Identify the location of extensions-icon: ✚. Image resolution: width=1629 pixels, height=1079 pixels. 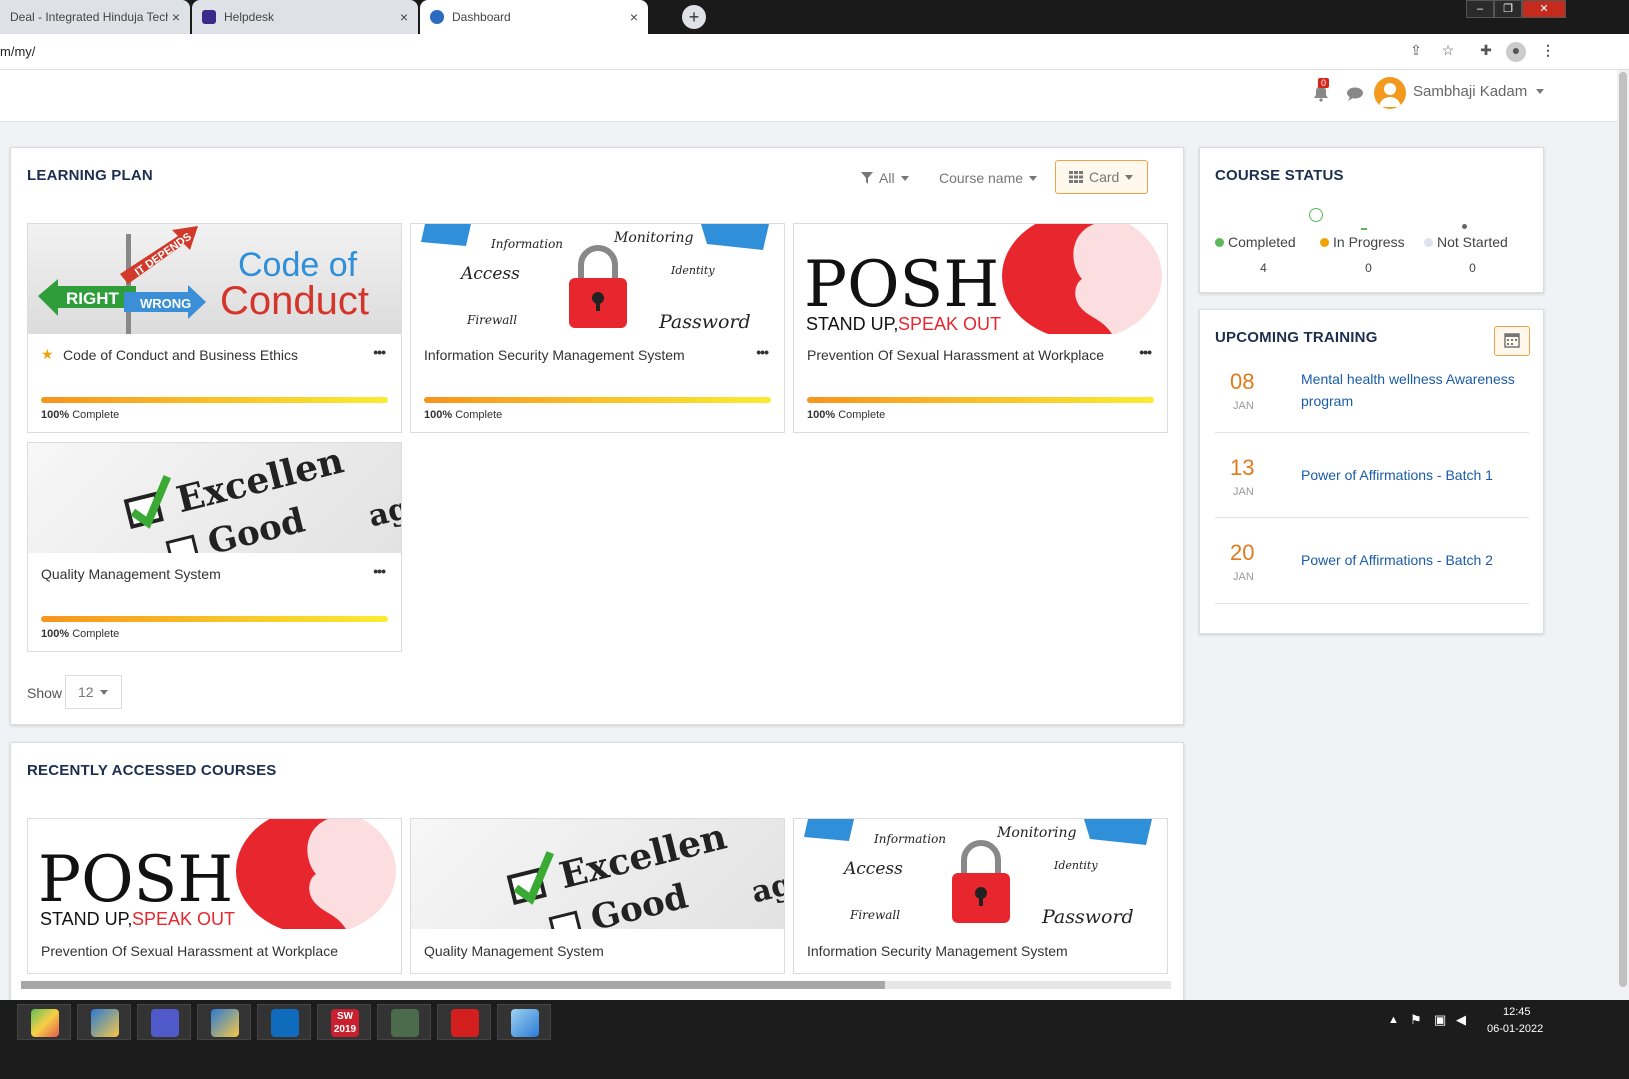
(1486, 52).